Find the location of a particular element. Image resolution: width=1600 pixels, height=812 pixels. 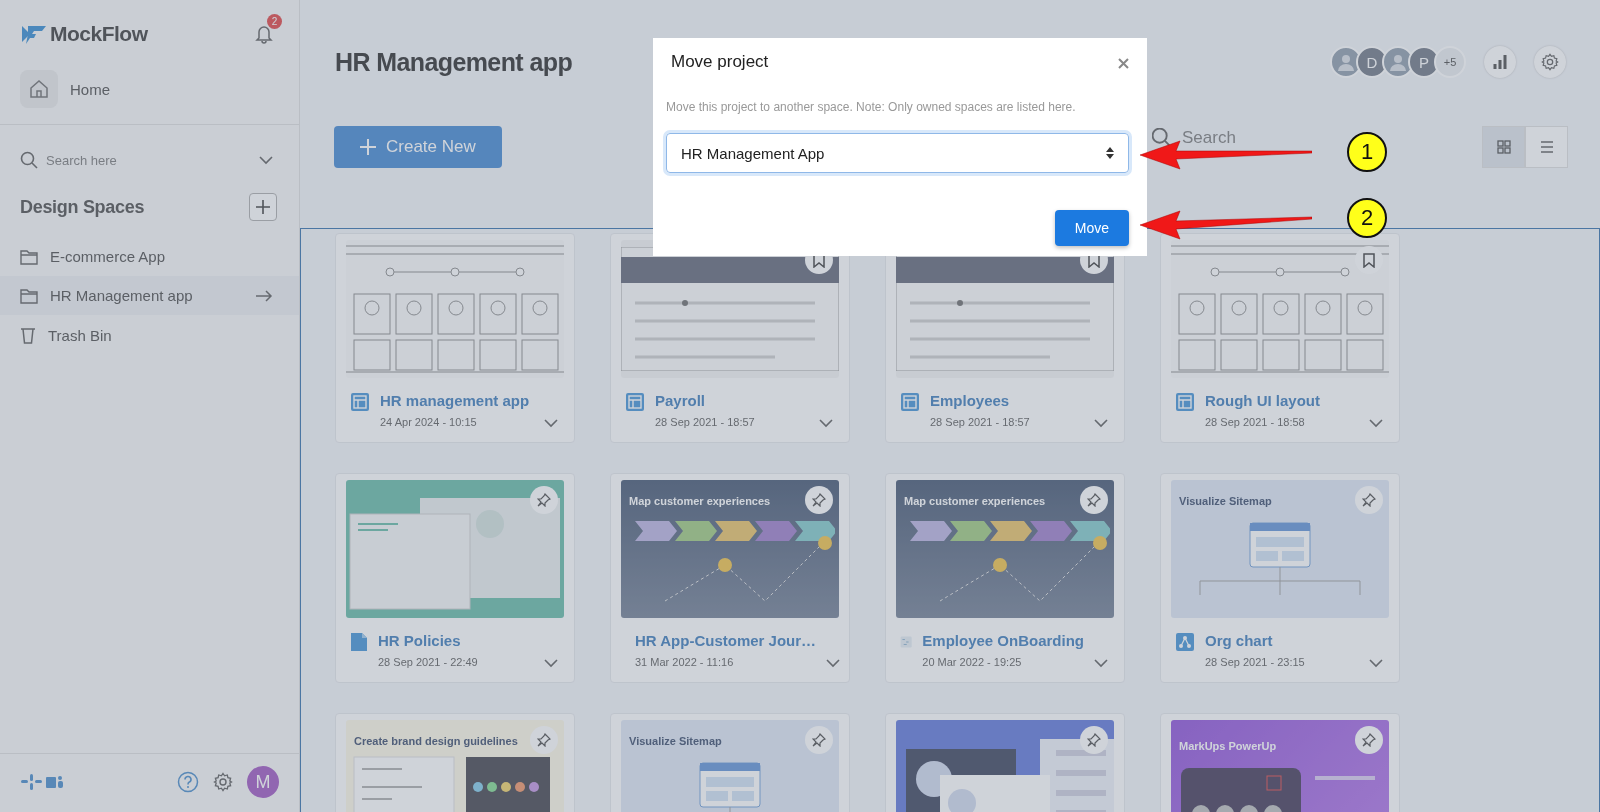

dialog-note: Move this project to another space. Note: Only owned spaces are listed here. is located at coordinates (871, 107).